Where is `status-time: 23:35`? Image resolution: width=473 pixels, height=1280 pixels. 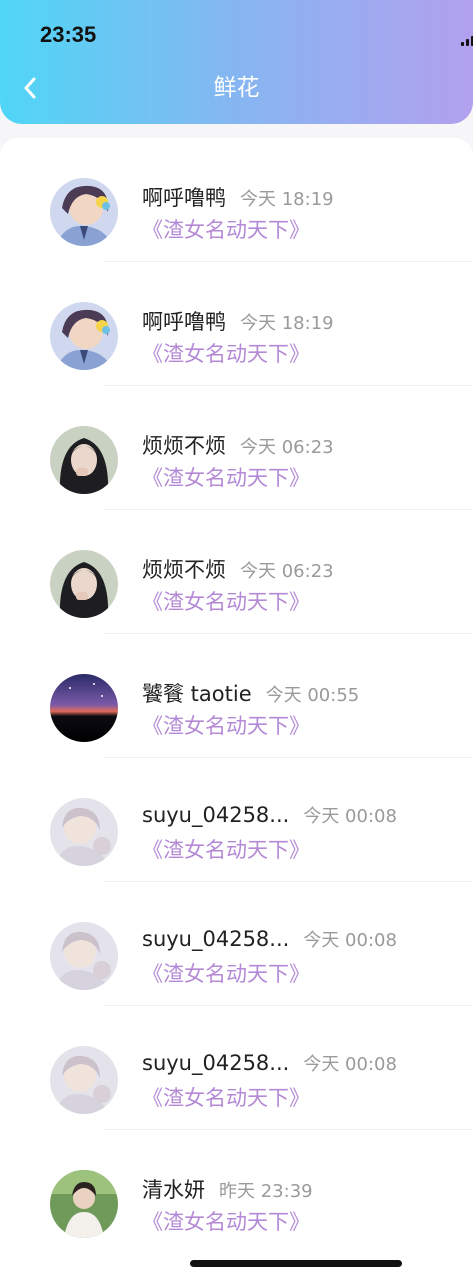 status-time: 23:35 is located at coordinates (68, 34).